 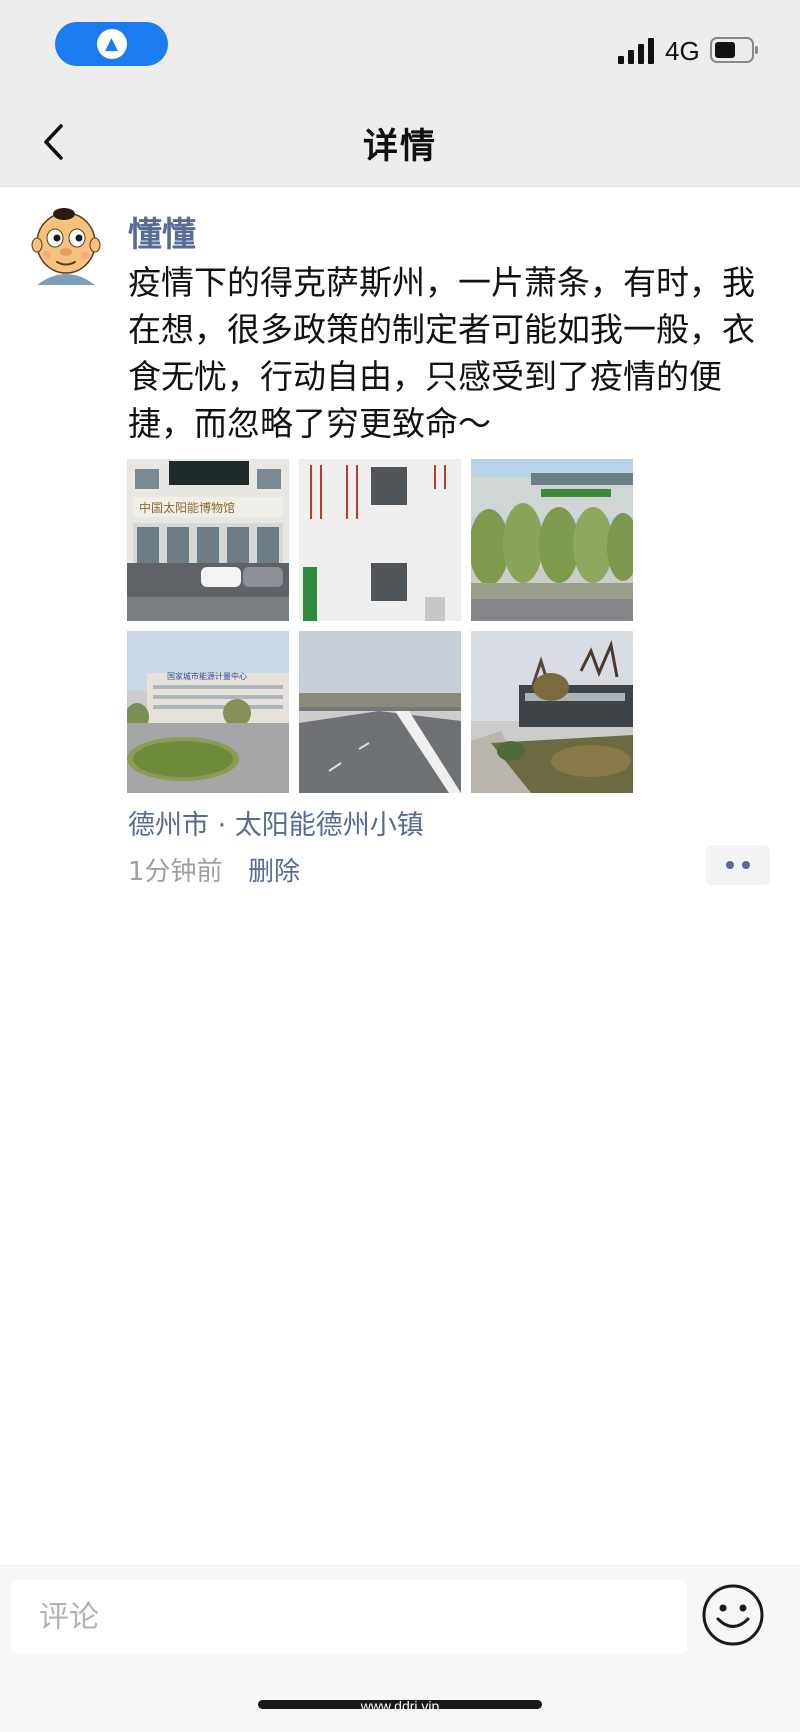 What do you see at coordinates (400, 1706) in the screenshot?
I see `watermark: www.ddrj.vip` at bounding box center [400, 1706].